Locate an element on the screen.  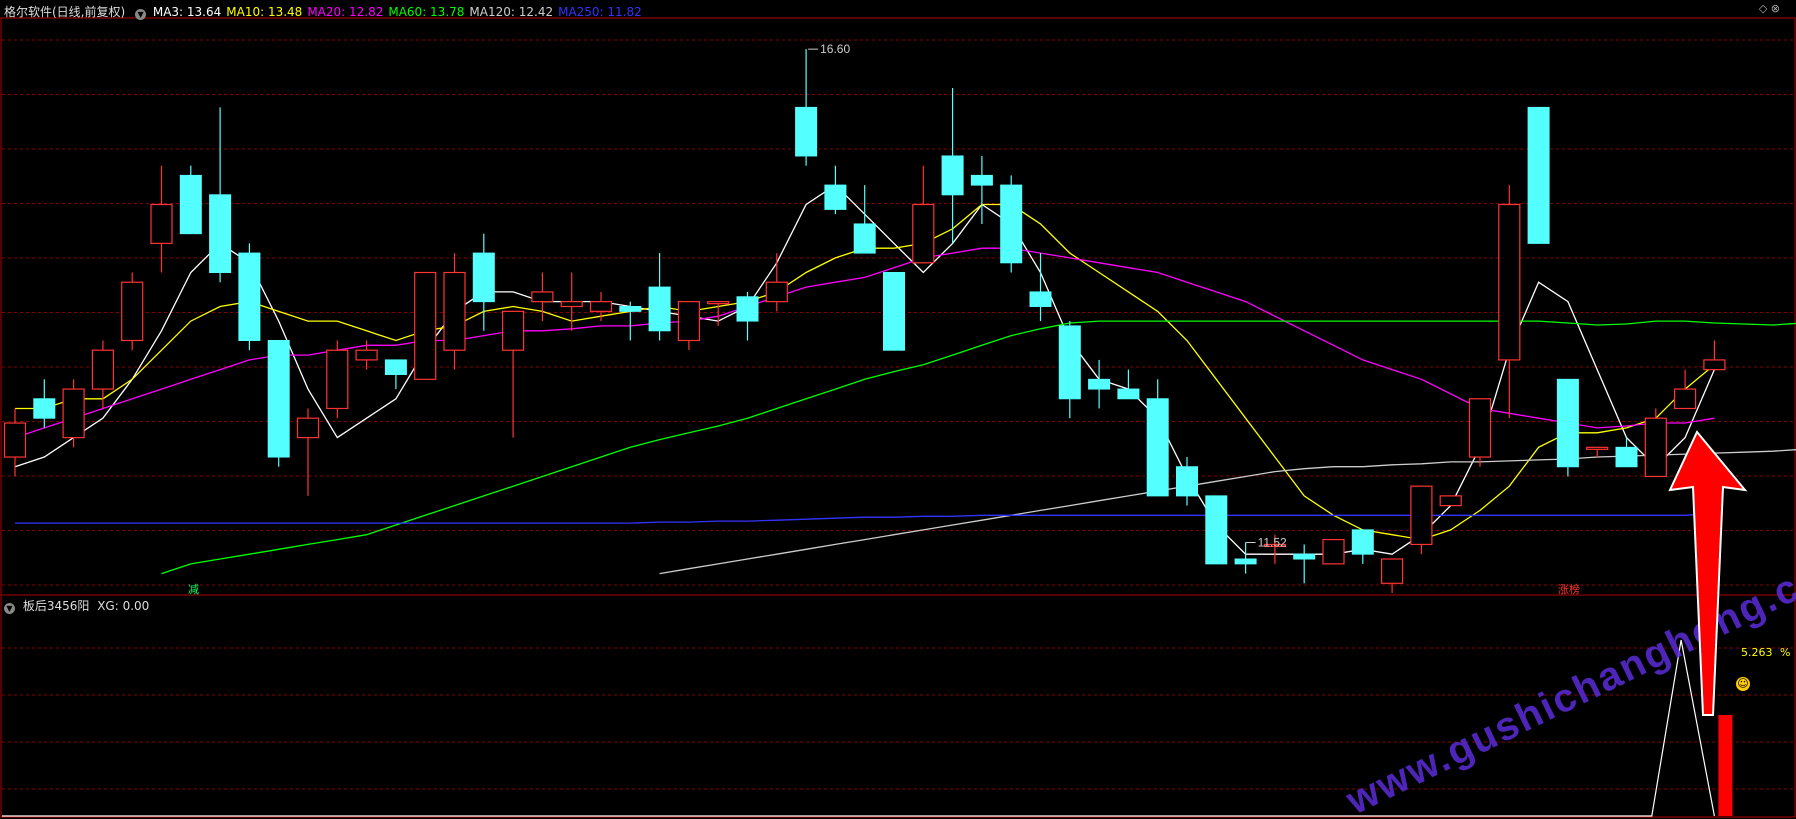
ma-legend-item: MA10: 13.48 is located at coordinates (264, 12).